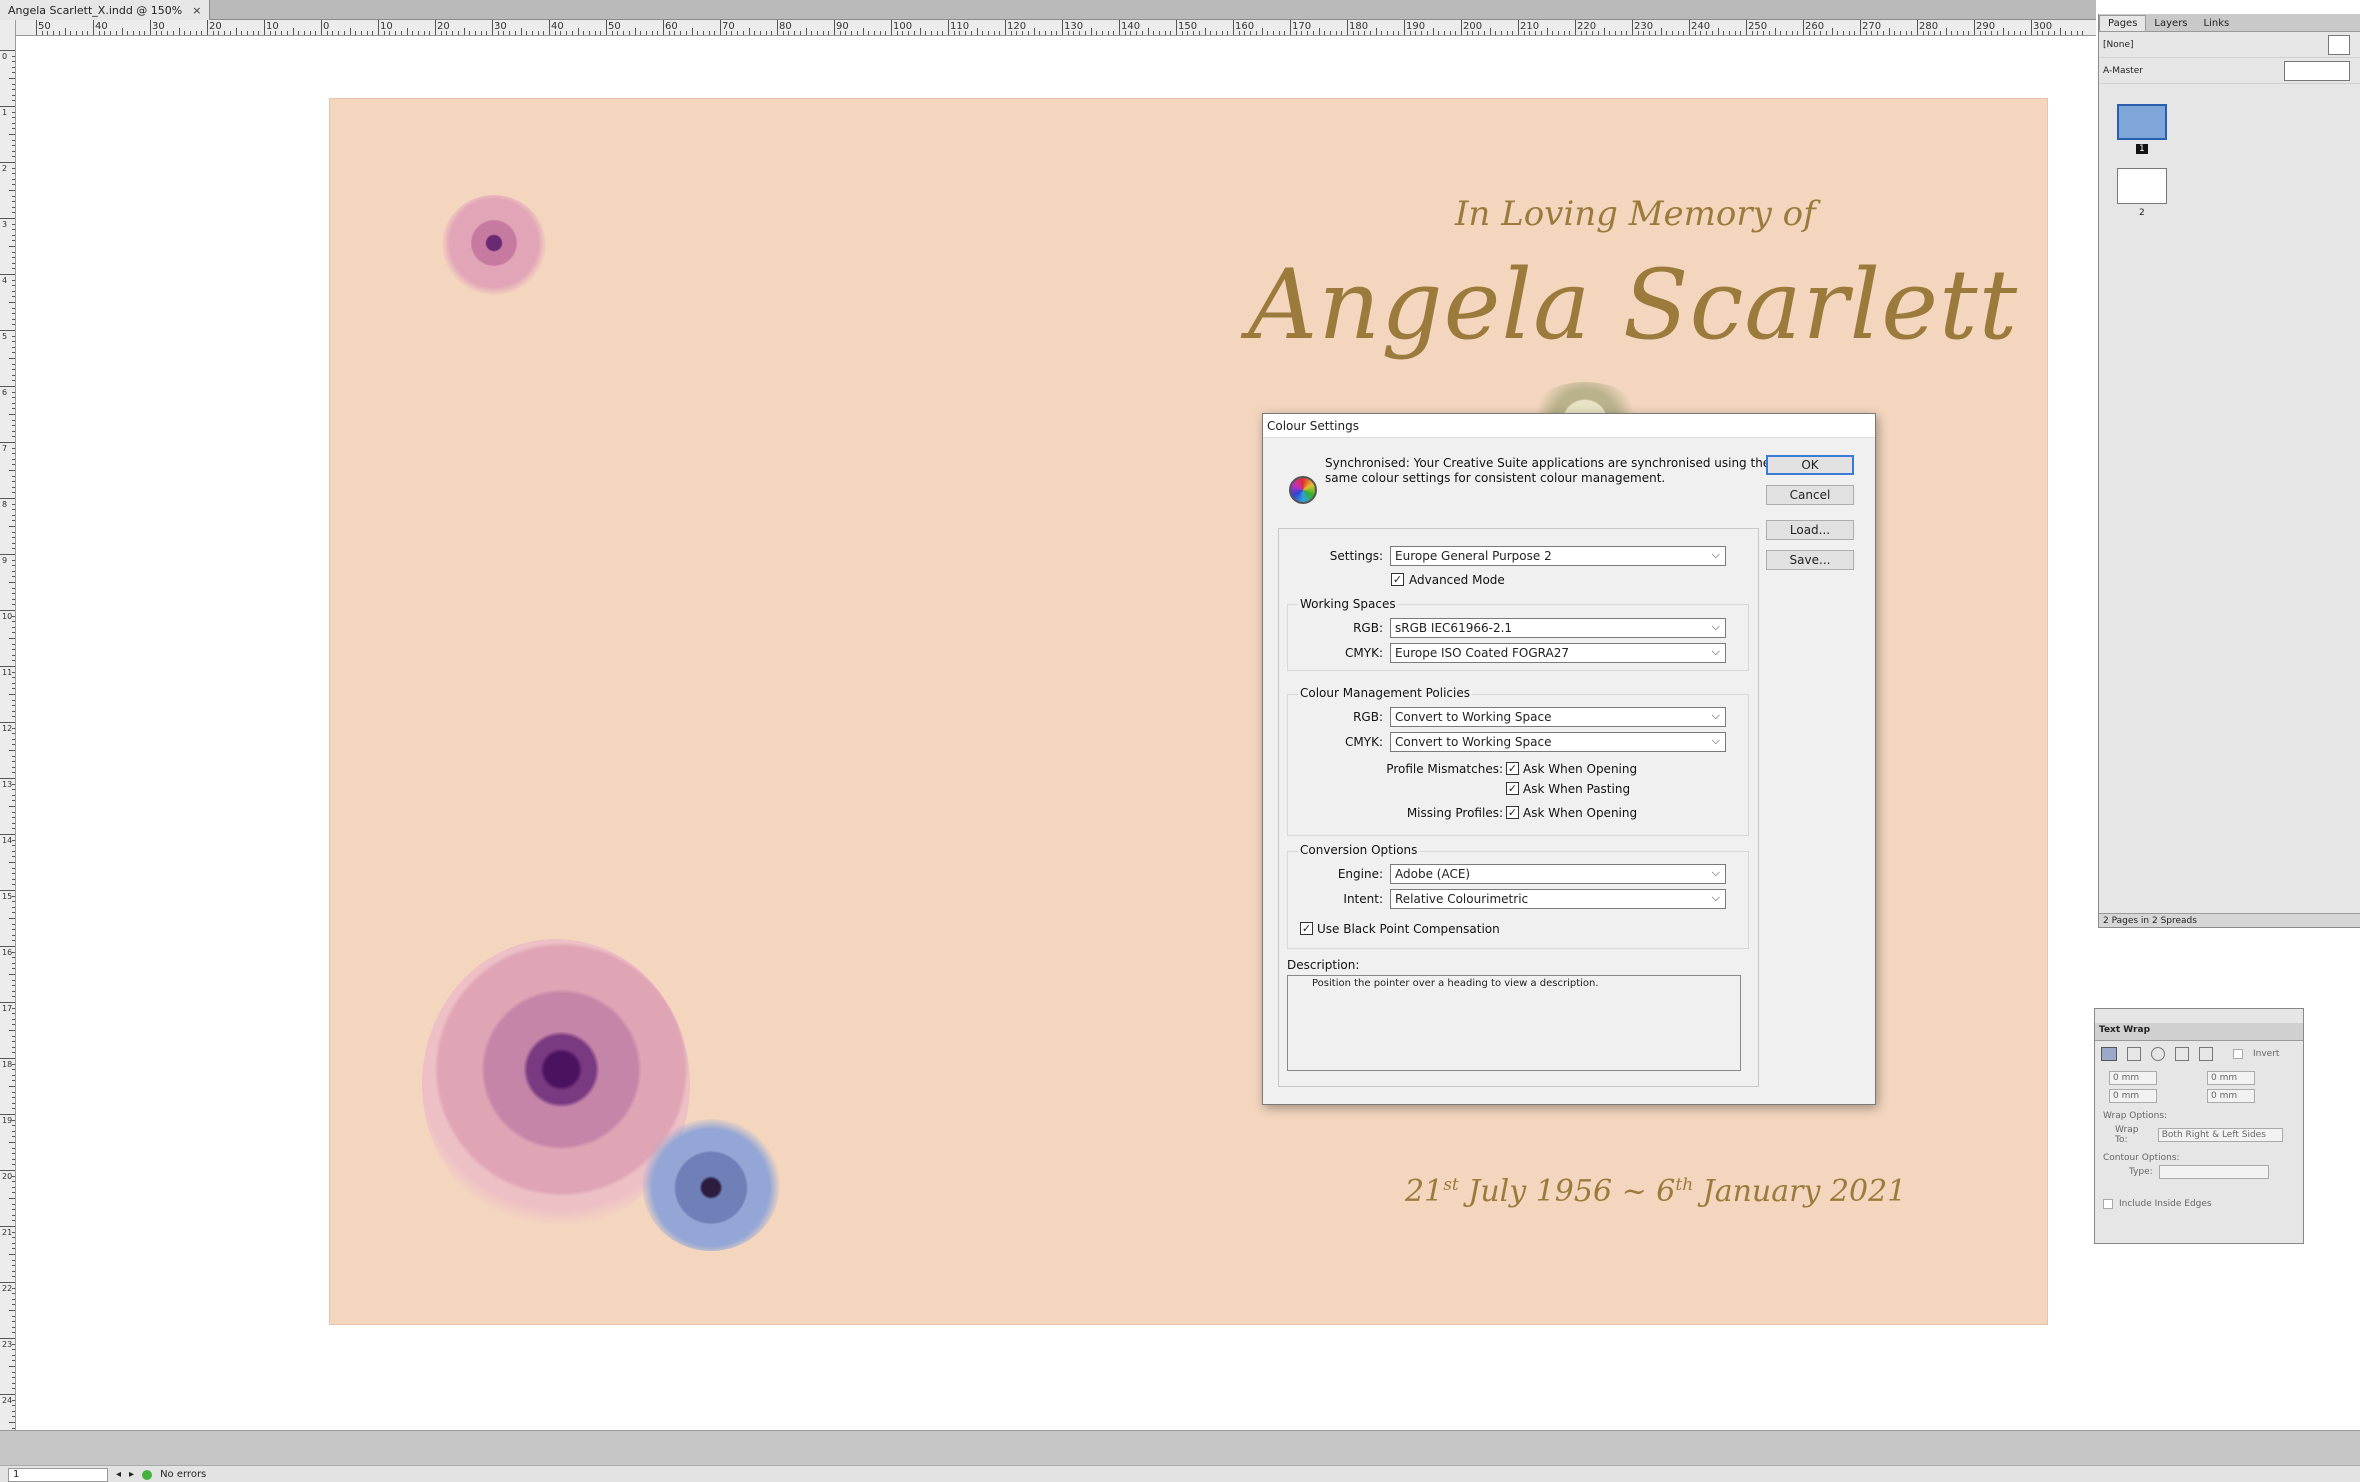 This screenshot has height=1482, width=2360. I want to click on ruler-label: 13, so click(7, 784).